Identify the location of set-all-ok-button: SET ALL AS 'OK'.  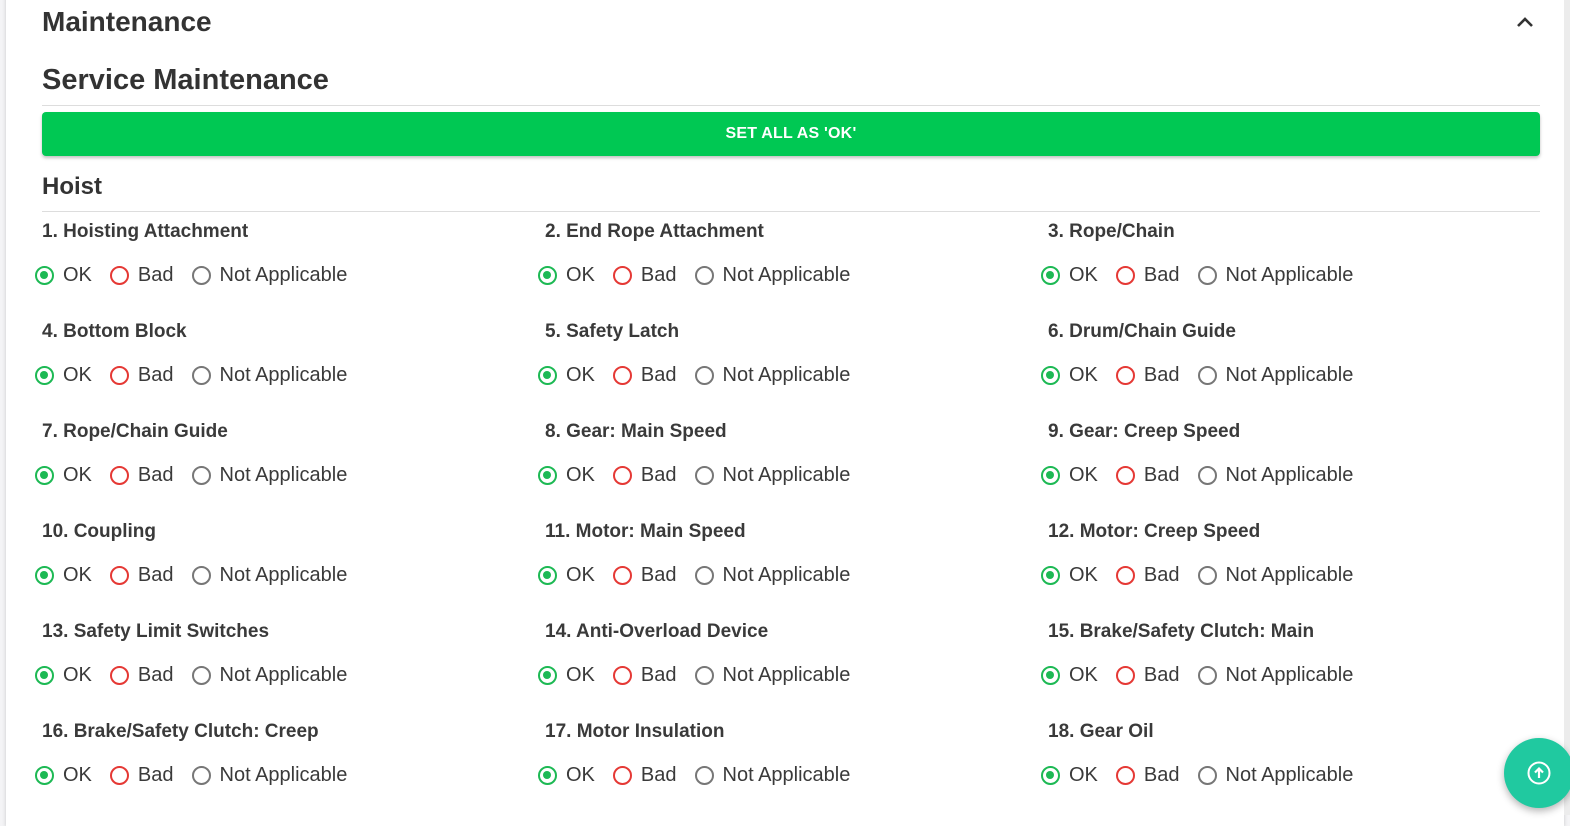
(791, 134).